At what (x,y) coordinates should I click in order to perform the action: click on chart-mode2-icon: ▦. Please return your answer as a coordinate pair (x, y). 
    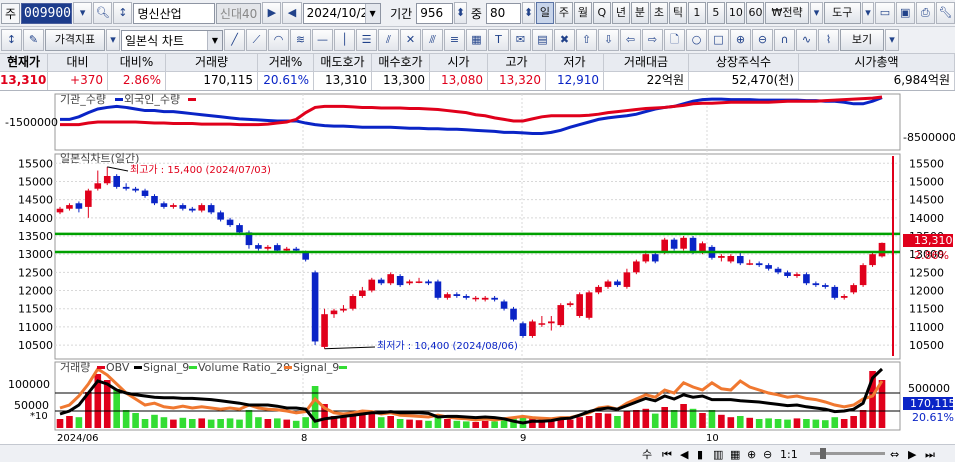
    Looking at the image, I should click on (735, 454).